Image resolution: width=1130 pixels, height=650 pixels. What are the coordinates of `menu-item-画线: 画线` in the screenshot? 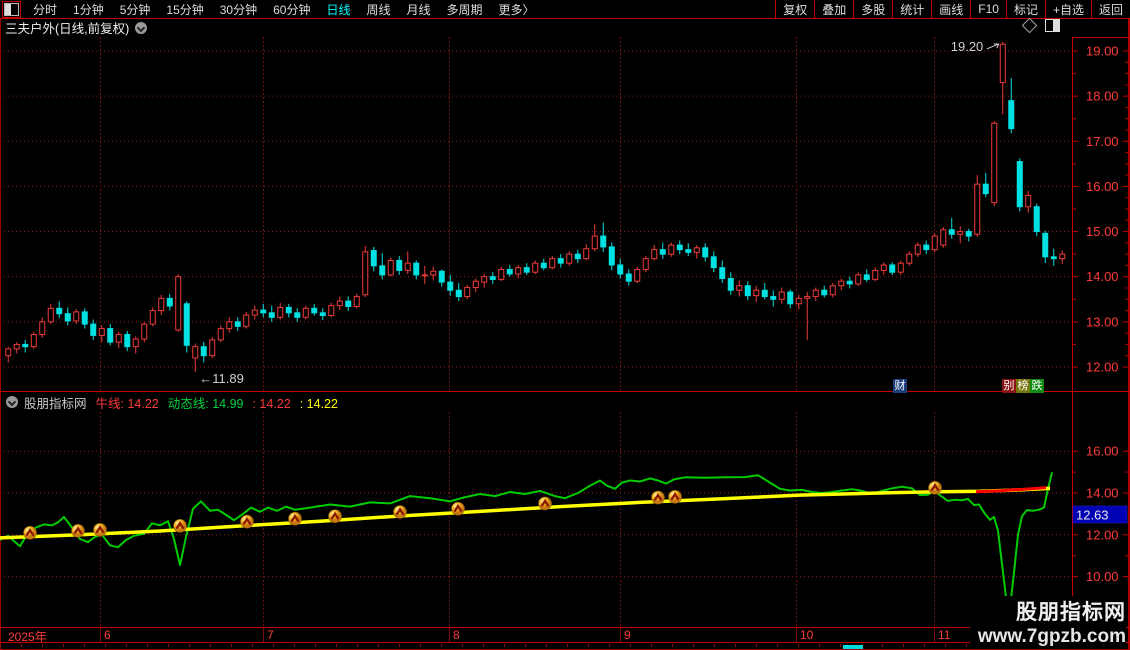 It's located at (950, 9).